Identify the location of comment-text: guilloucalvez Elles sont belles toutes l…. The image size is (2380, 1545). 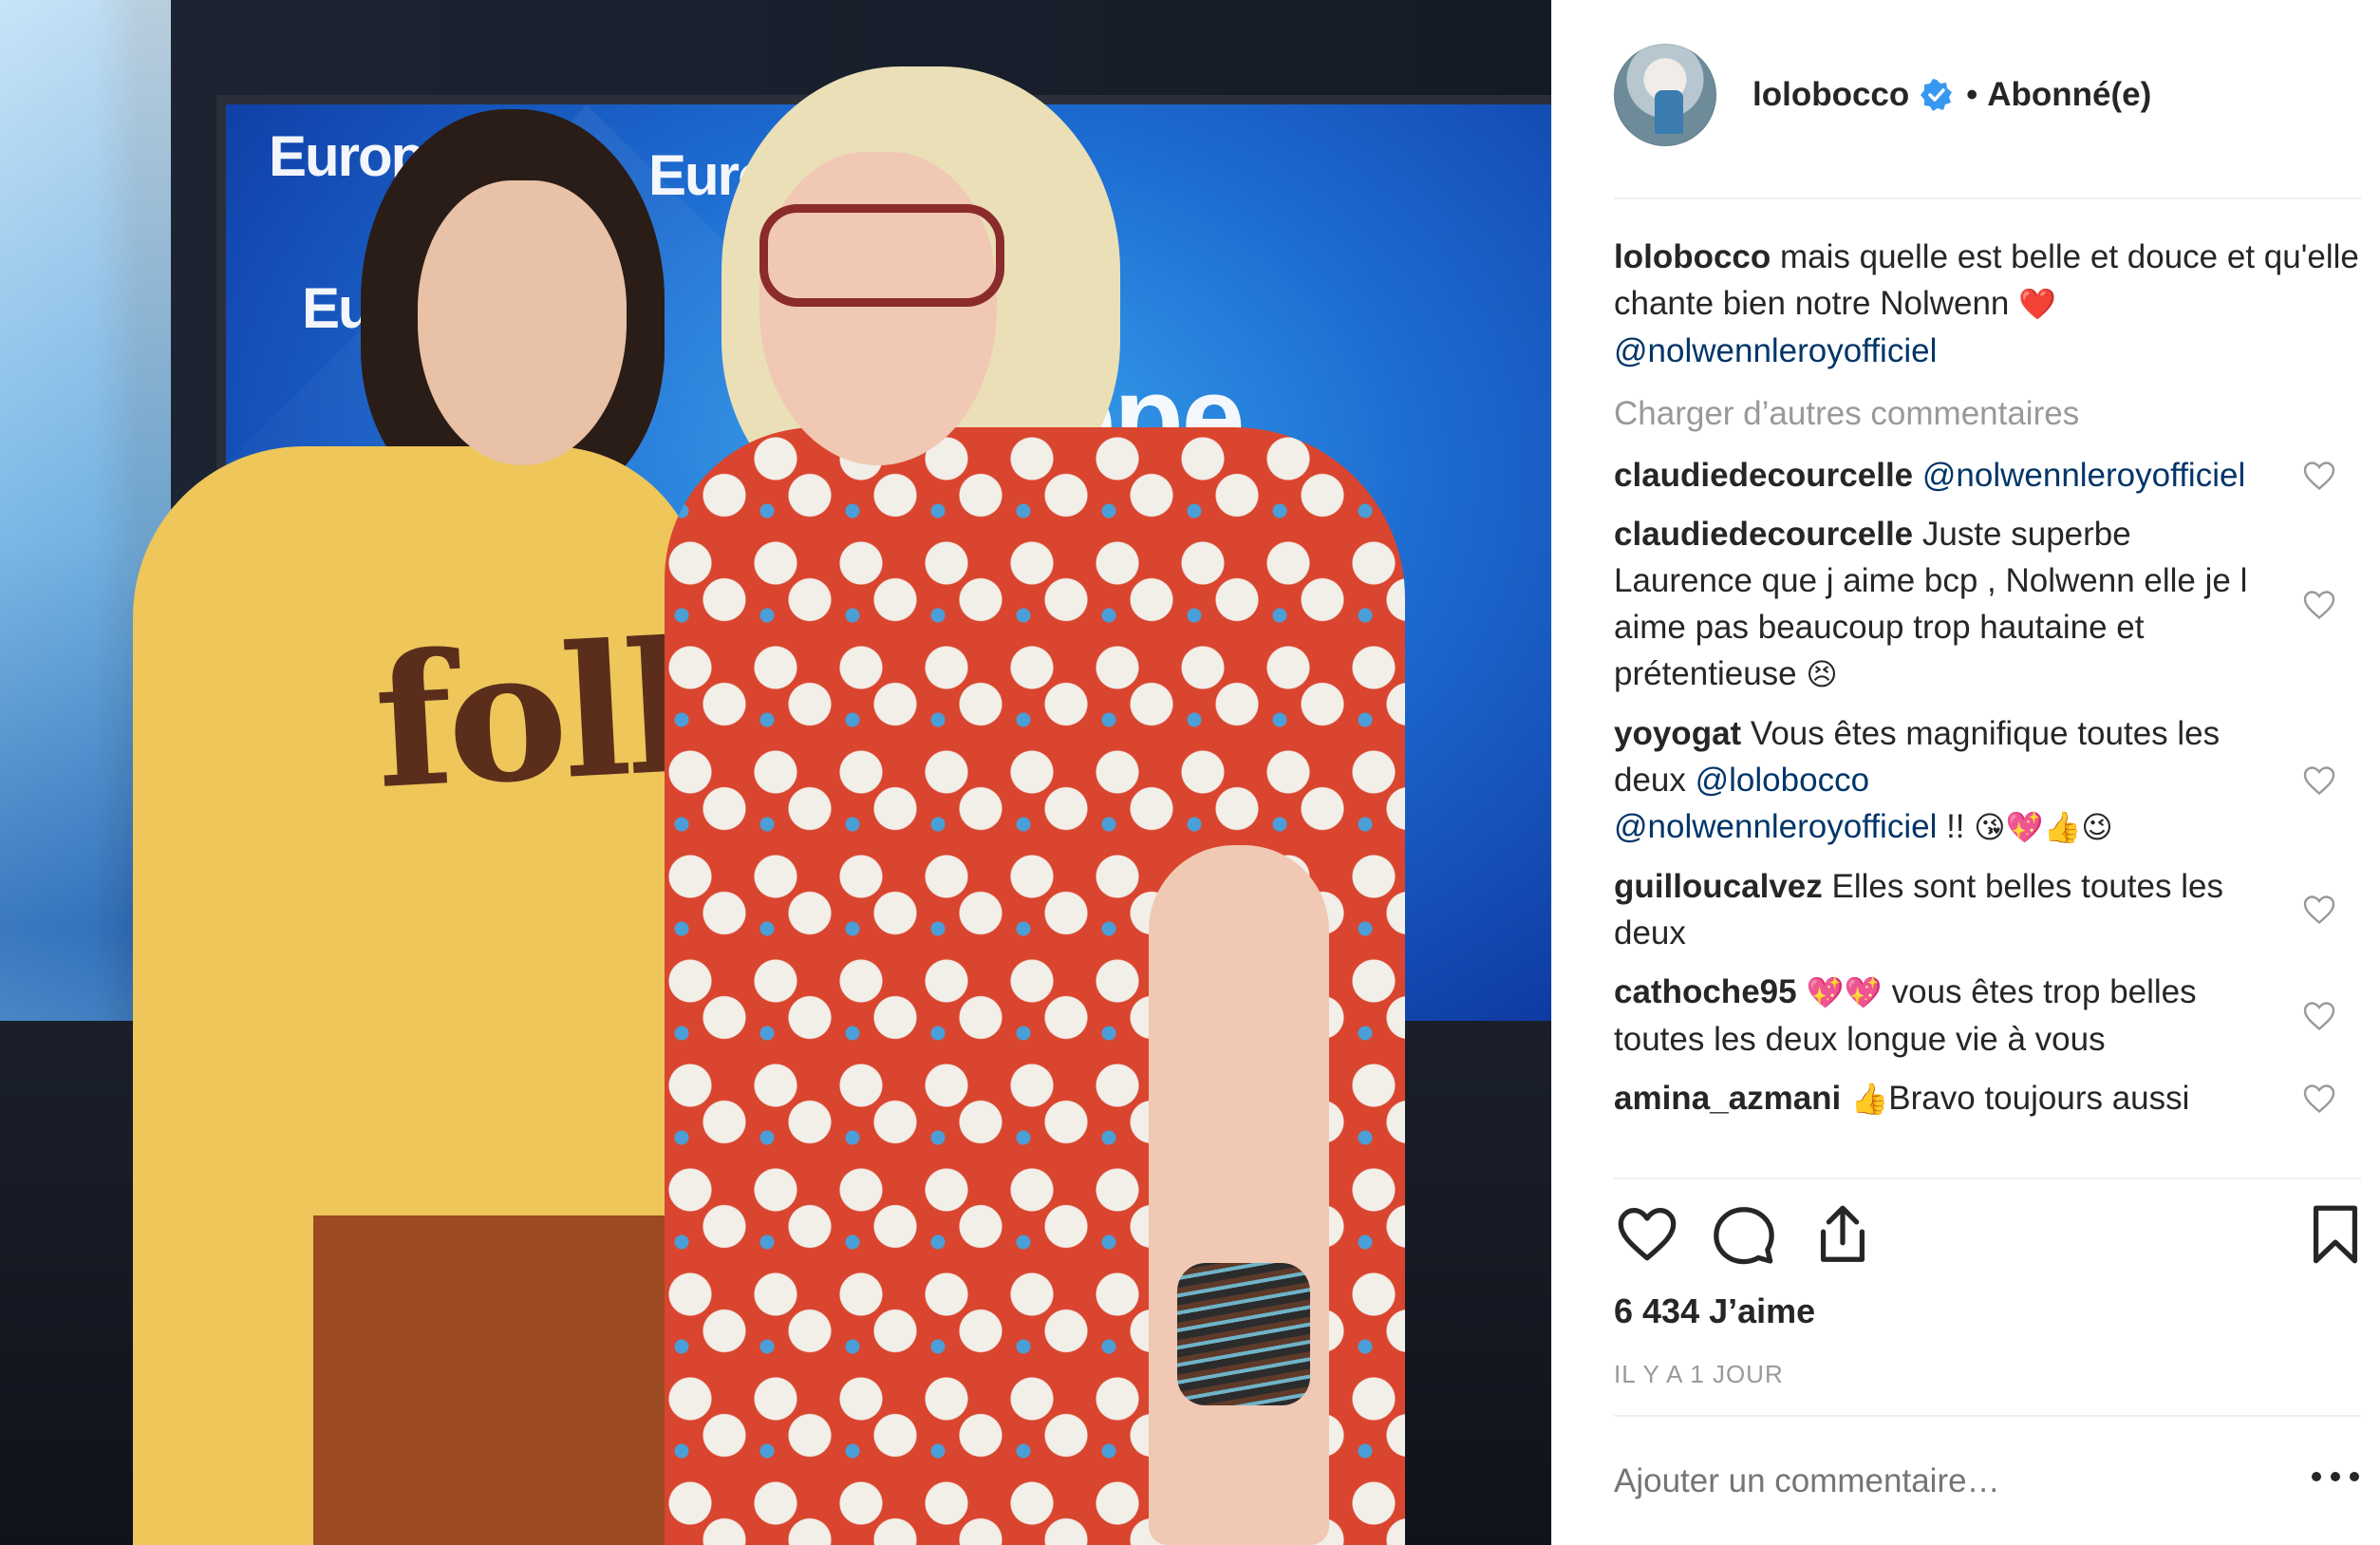
(1918, 909).